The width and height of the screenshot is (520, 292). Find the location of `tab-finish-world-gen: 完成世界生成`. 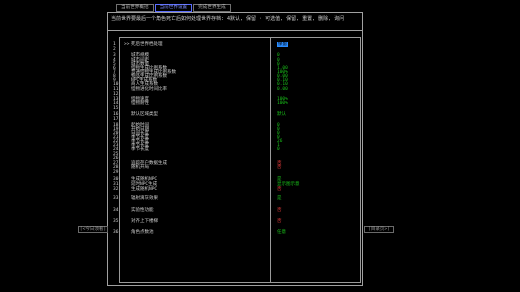

tab-finish-world-gen: 完成世界生成 is located at coordinates (212, 8).